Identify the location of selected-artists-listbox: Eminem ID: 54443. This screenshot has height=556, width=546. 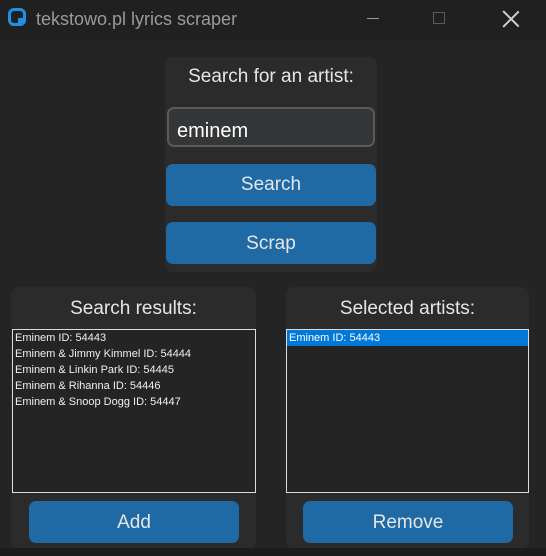
(407, 411).